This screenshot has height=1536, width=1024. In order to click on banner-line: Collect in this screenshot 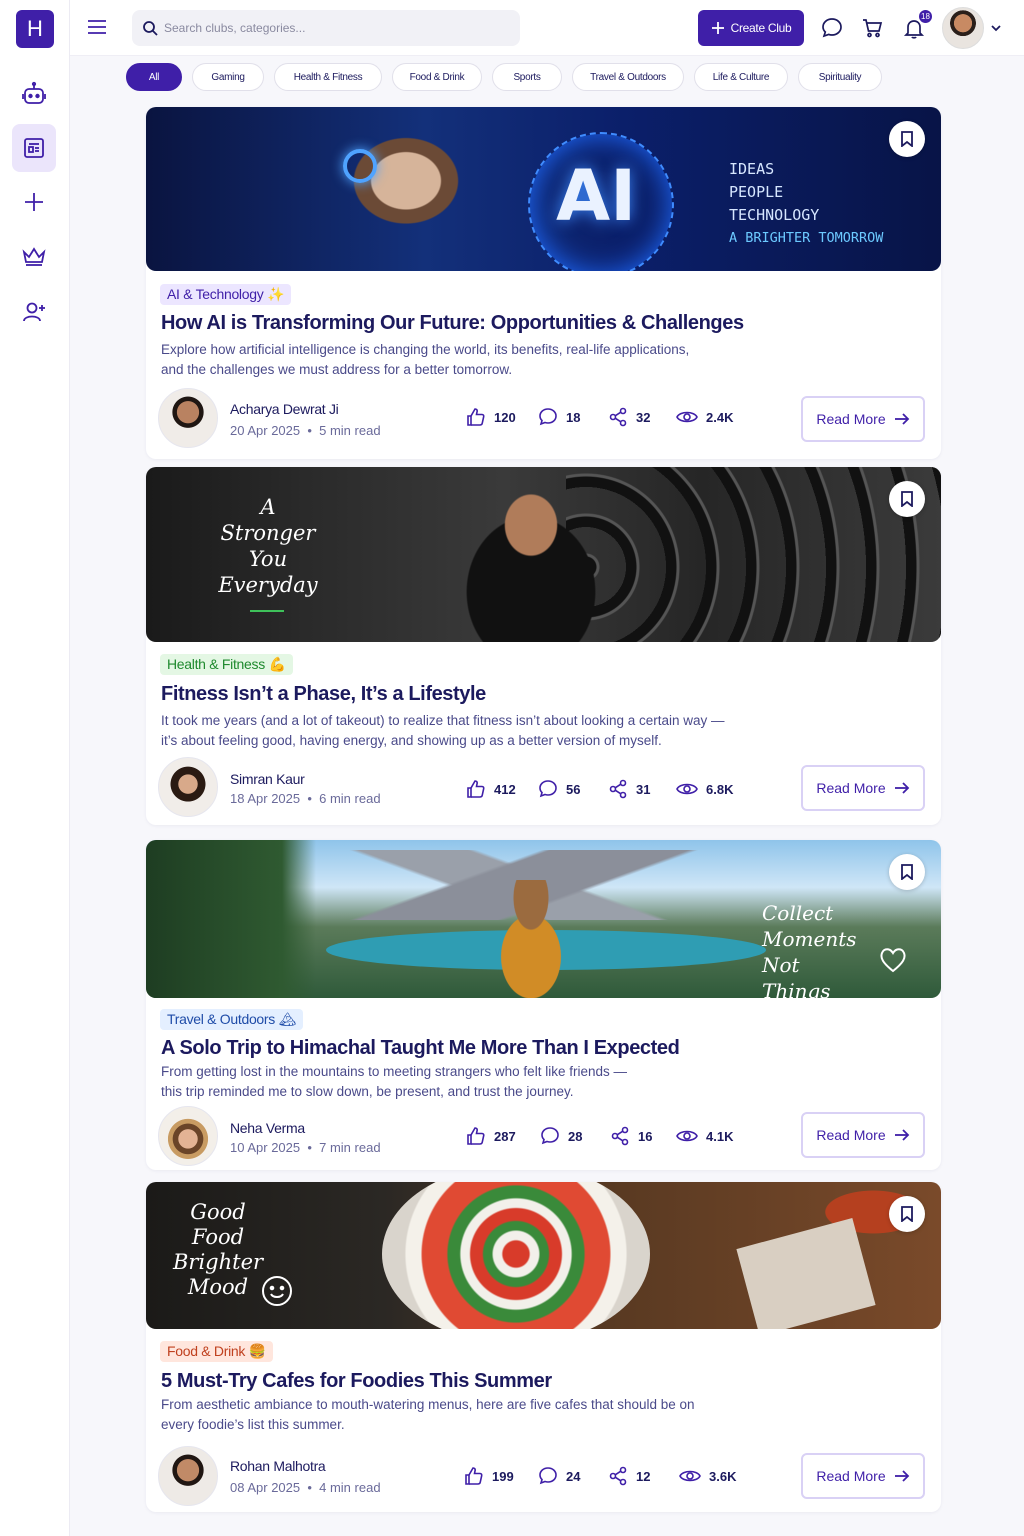, I will do `click(798, 913)`.